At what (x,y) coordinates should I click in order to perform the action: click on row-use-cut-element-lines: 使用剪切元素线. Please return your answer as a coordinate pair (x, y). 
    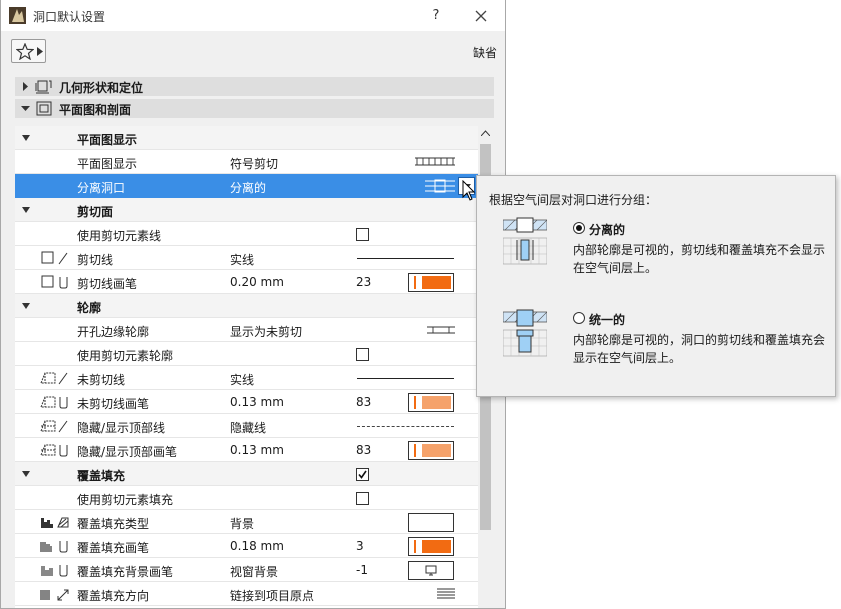
    Looking at the image, I should click on (246, 234).